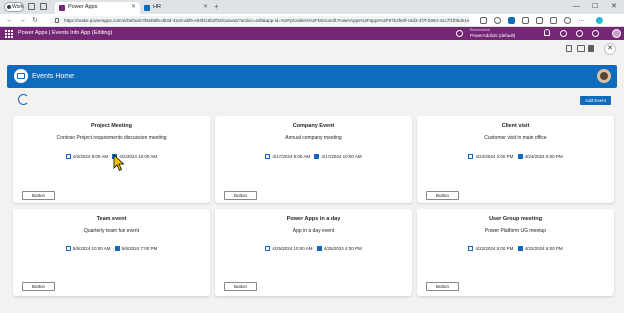 The height and width of the screenshot is (313, 624). I want to click on browser-profile-icon, so click(567, 20).